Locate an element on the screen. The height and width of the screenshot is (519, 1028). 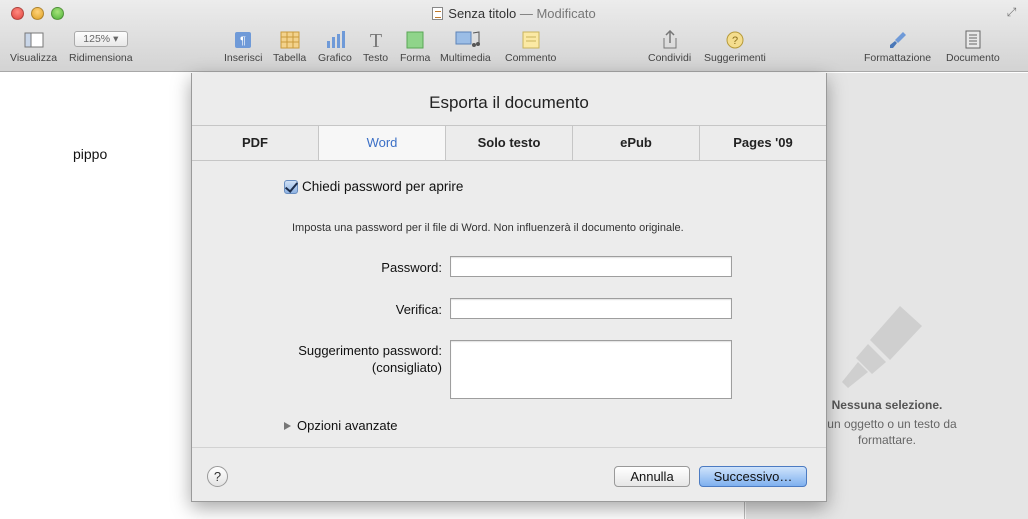
zoom-value: 125% is located at coordinates (97, 39).